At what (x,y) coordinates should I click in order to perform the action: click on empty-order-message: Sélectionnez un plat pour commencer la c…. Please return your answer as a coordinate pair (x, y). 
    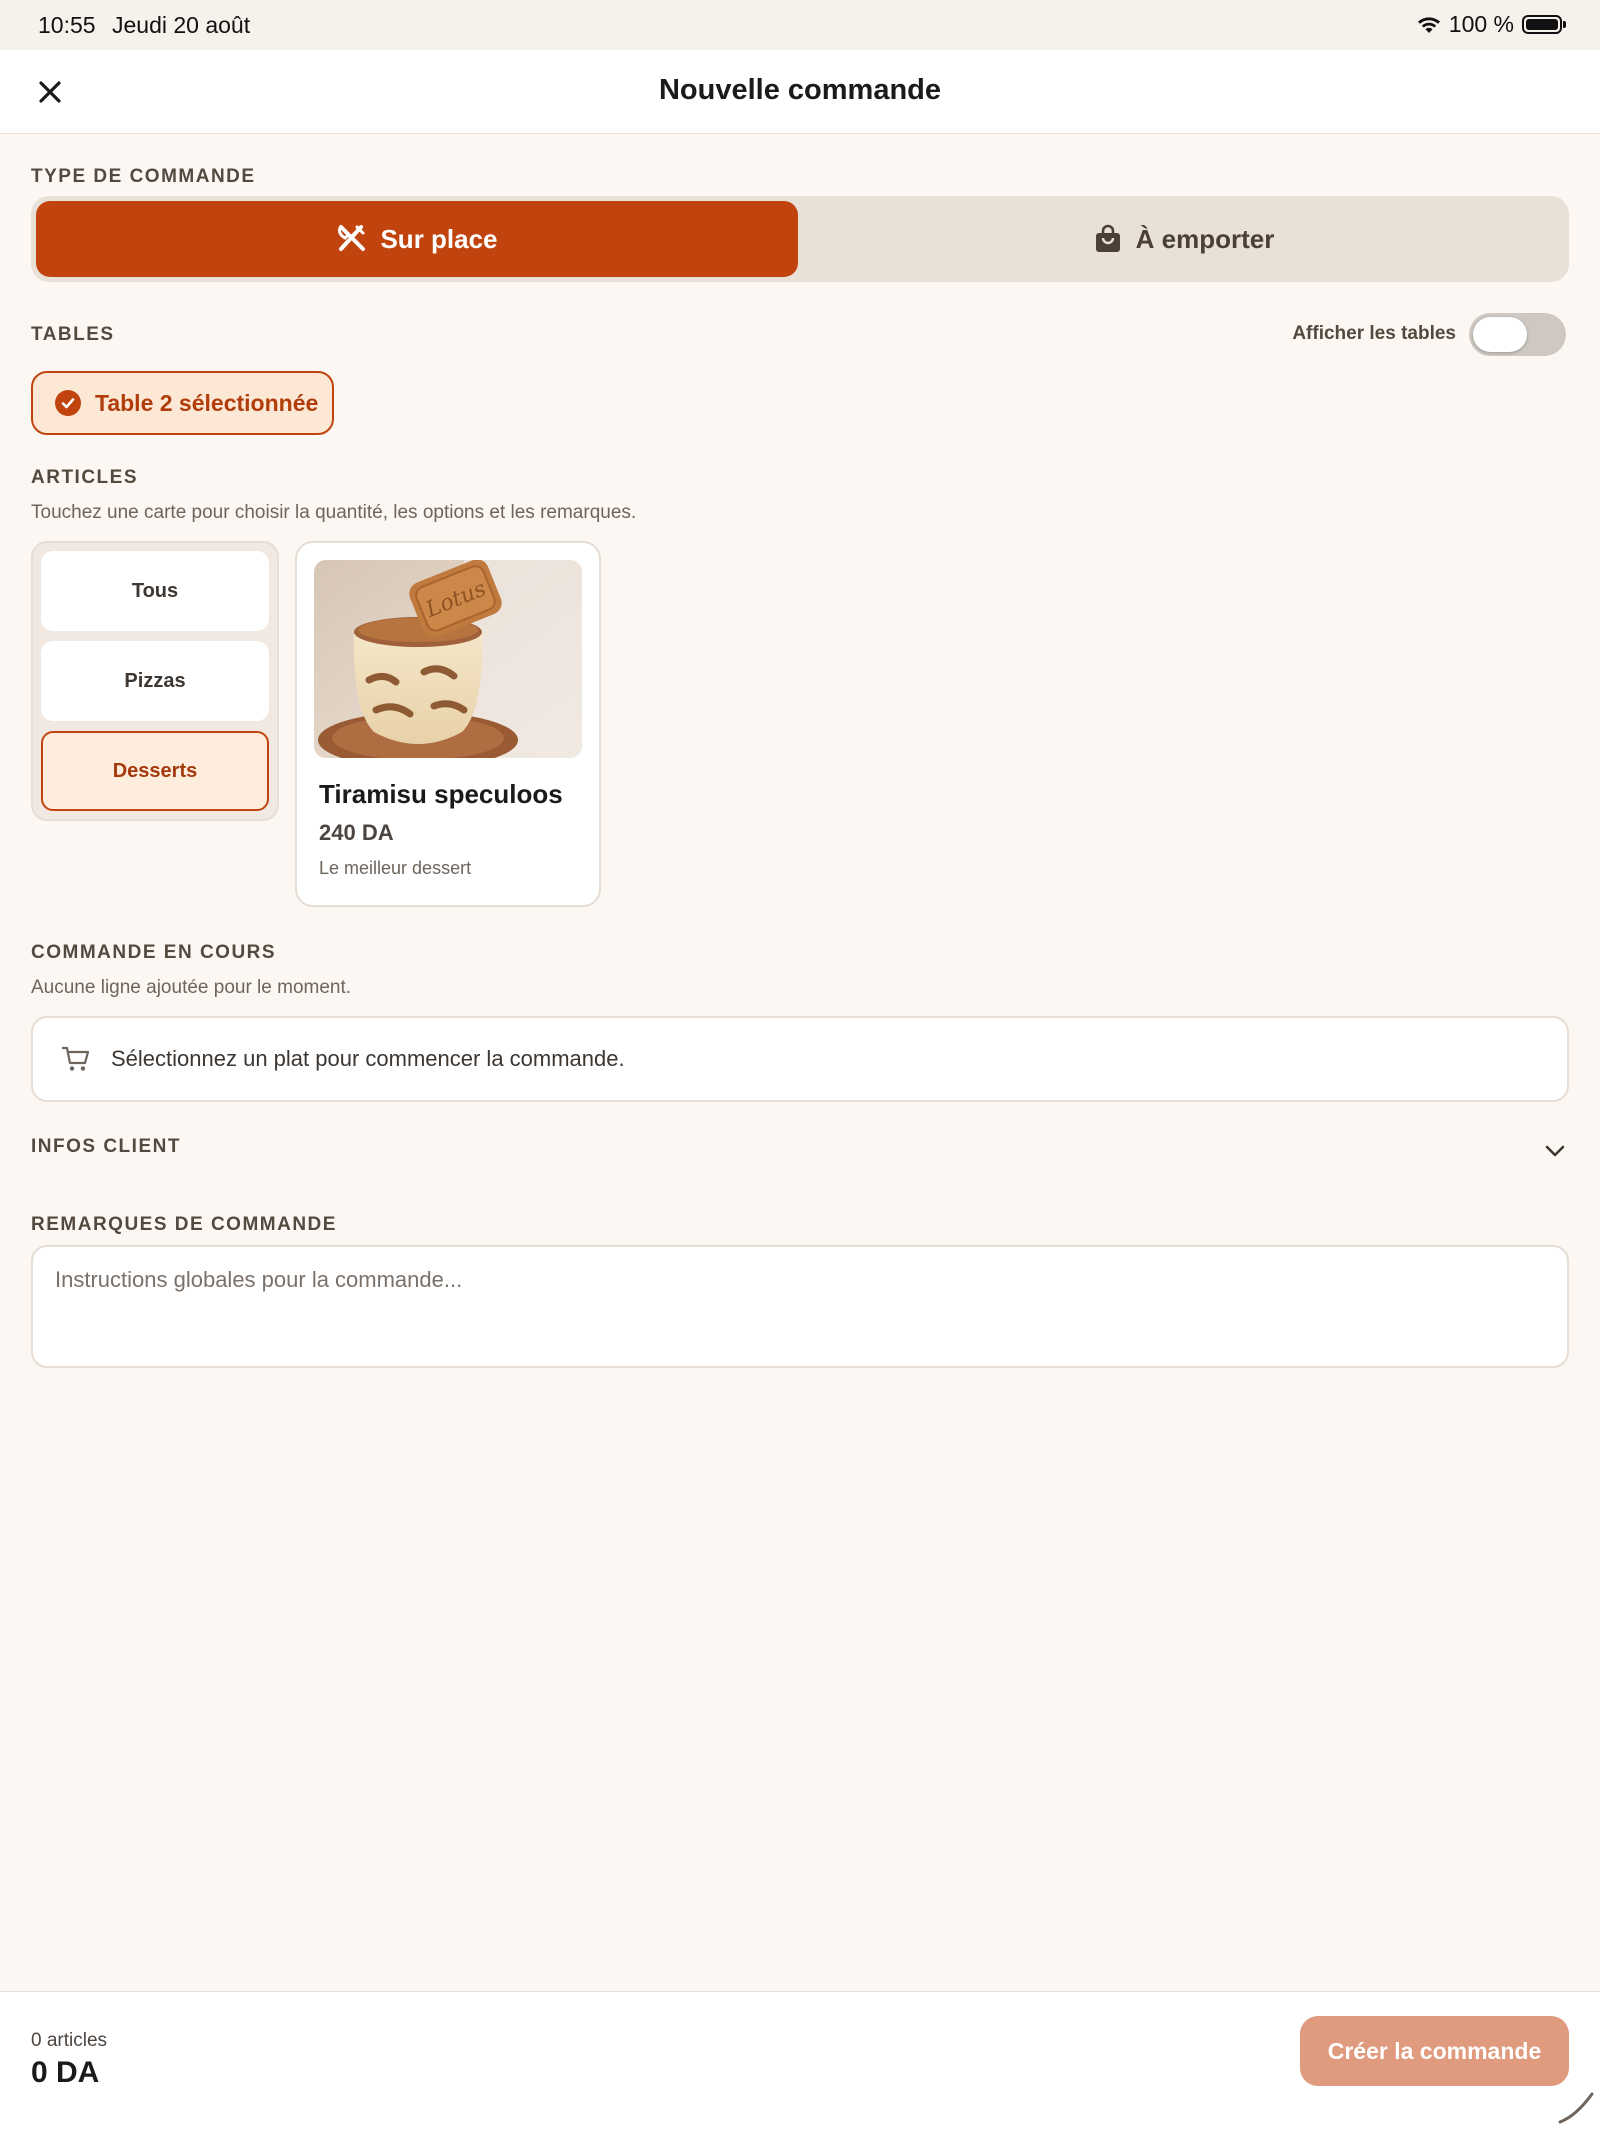
    Looking at the image, I should click on (368, 1058).